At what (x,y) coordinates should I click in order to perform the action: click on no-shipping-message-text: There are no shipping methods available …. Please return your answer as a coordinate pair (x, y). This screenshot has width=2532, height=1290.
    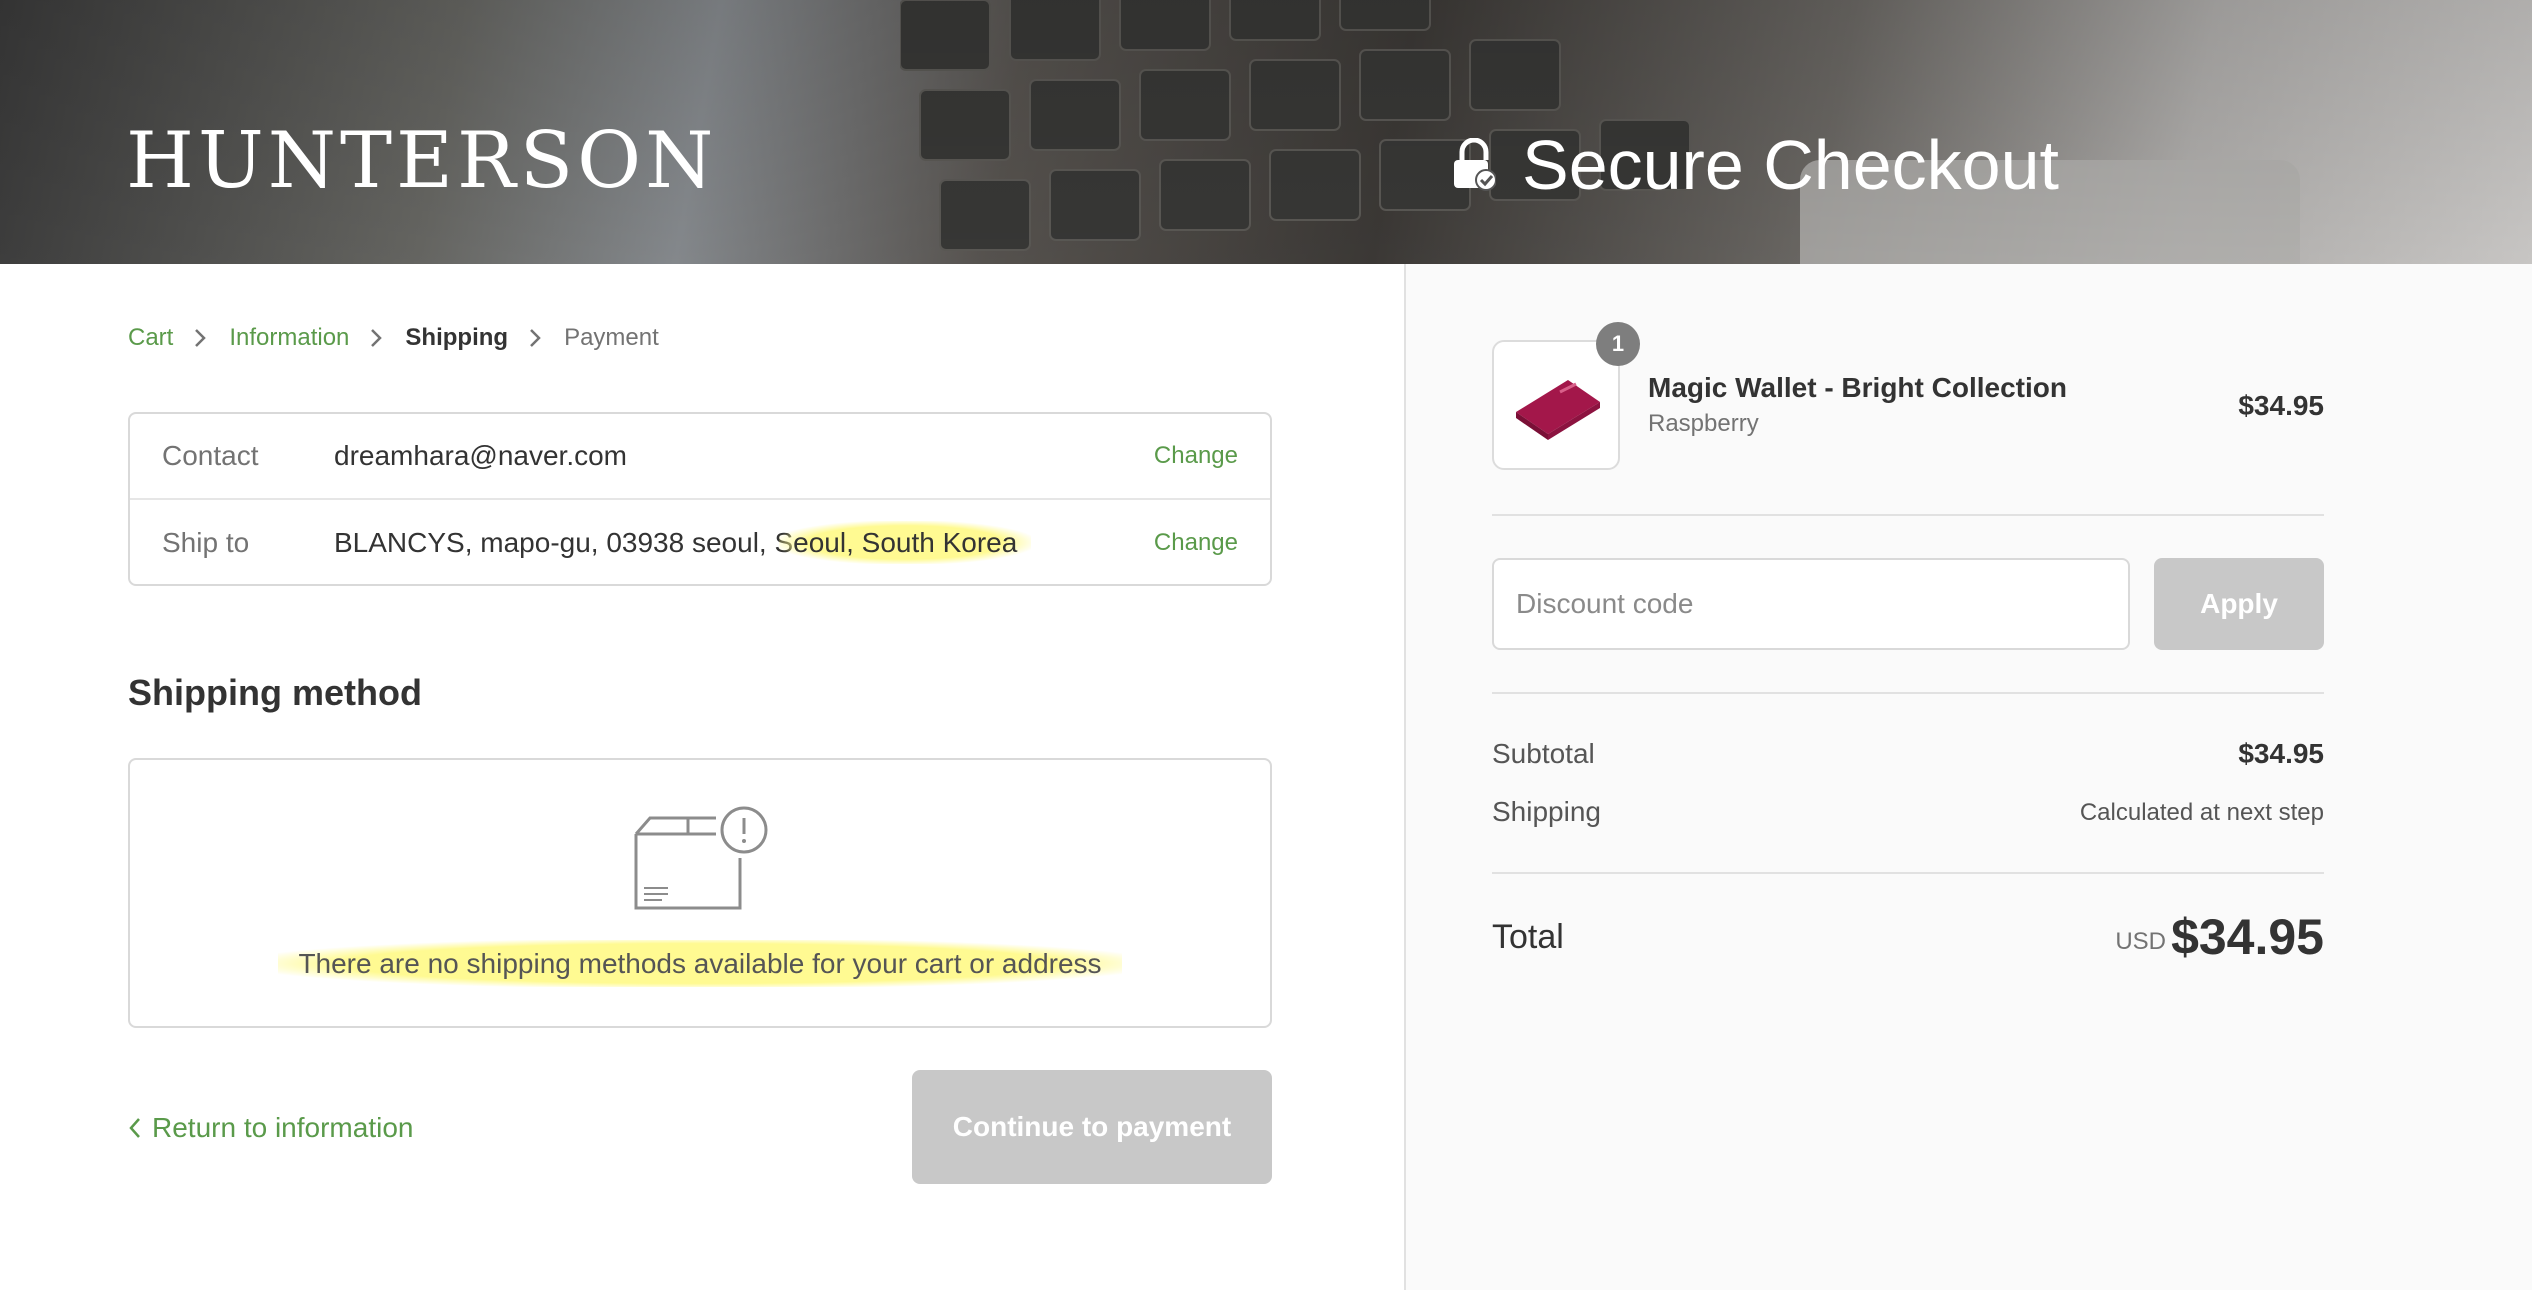
    Looking at the image, I should click on (700, 963).